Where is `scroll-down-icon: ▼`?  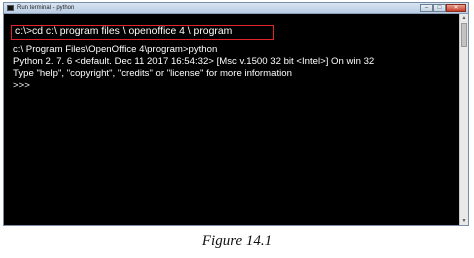 scroll-down-icon: ▼ is located at coordinates (464, 221).